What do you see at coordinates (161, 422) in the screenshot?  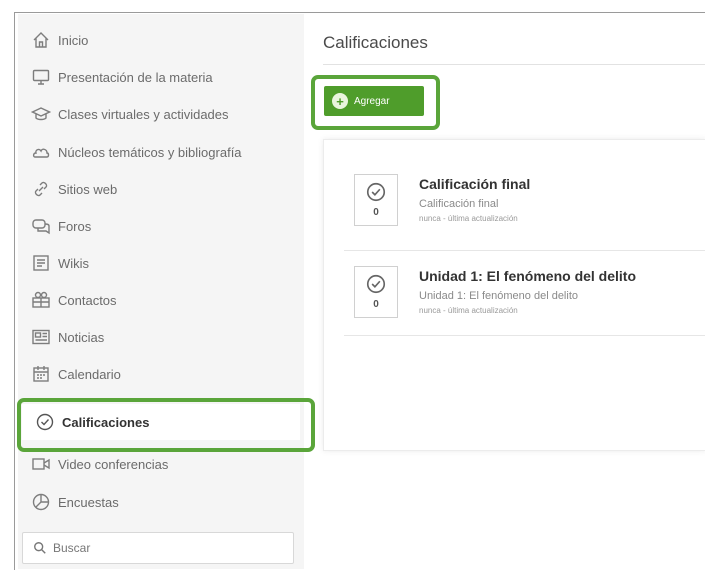 I see `sidebar-item-calificaciones: Calificaciones` at bounding box center [161, 422].